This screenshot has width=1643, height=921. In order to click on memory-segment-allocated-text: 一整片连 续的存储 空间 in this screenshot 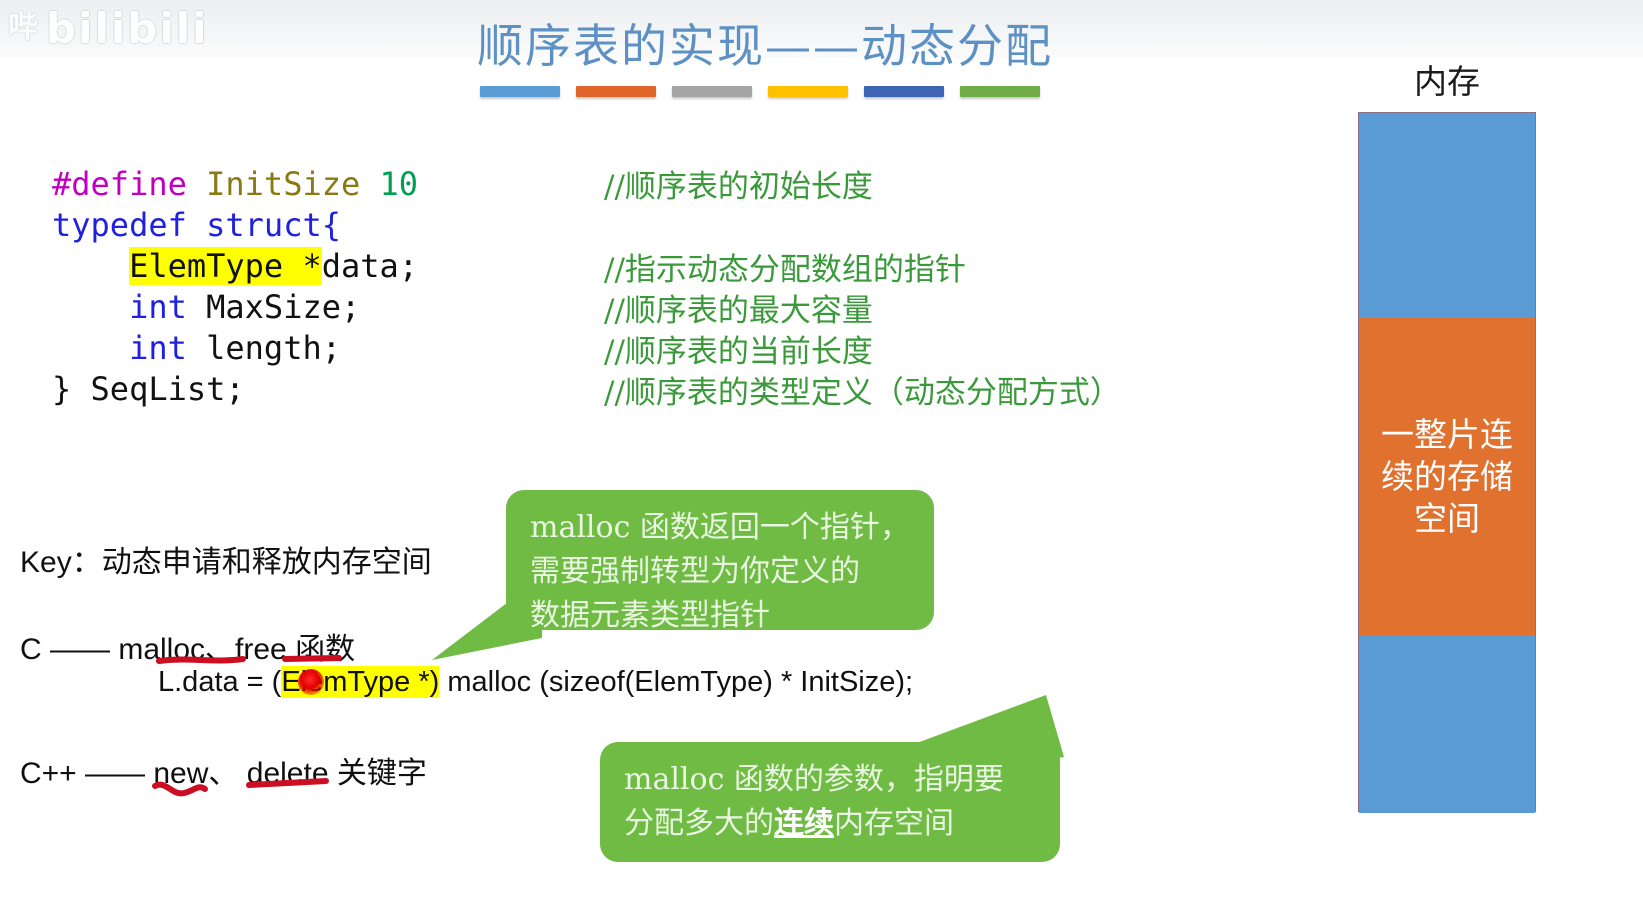, I will do `click(1447, 476)`.